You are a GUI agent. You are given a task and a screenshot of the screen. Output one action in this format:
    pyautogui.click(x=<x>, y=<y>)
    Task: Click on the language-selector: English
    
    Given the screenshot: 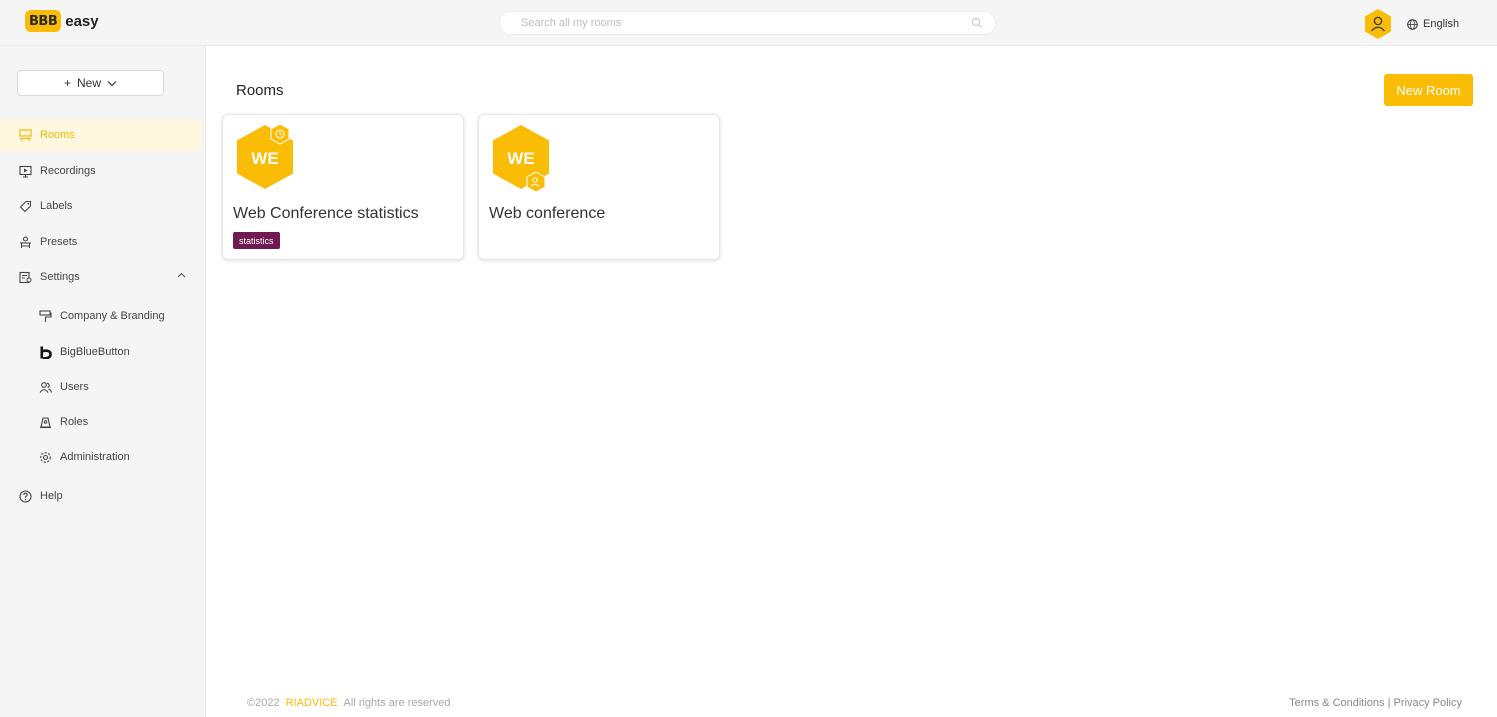 What is the action you would take?
    pyautogui.click(x=1433, y=24)
    